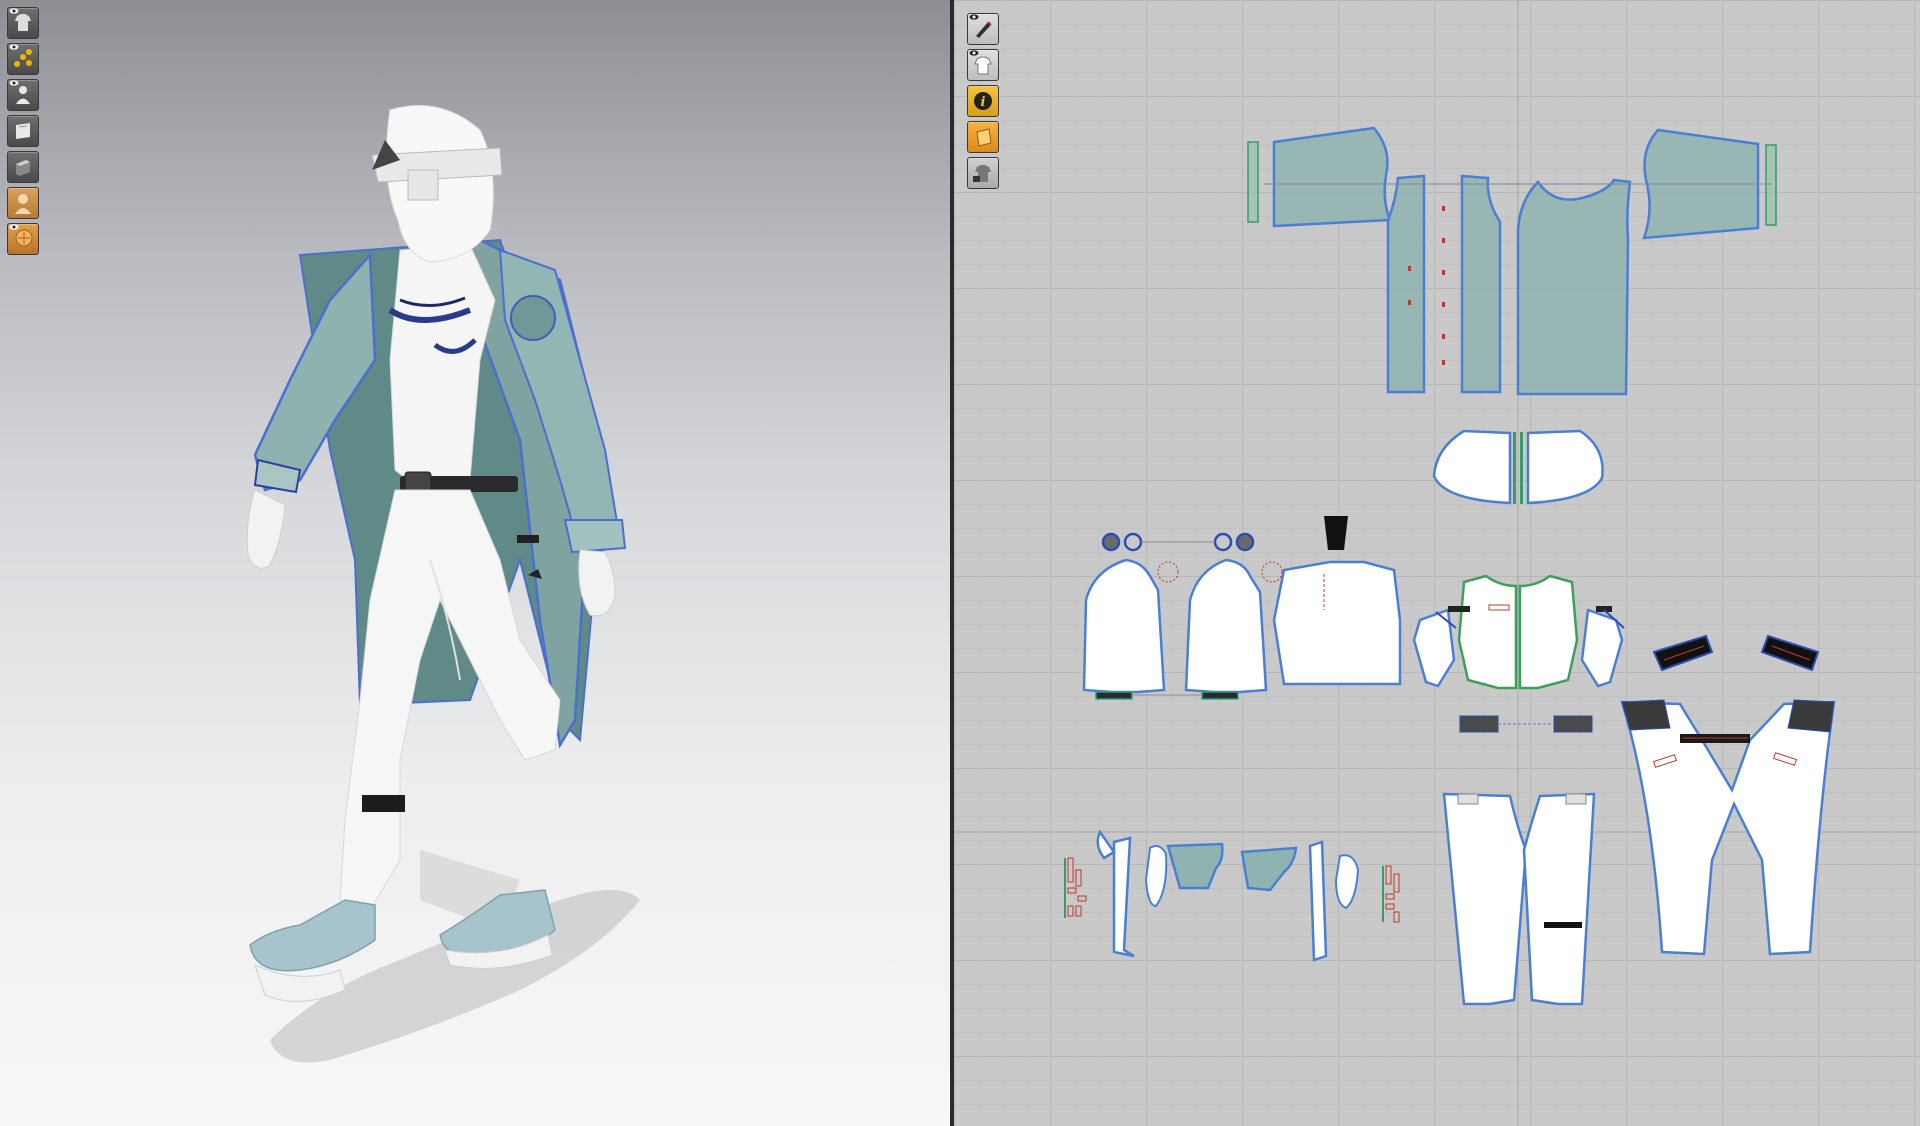 The image size is (1920, 1126). I want to click on fabric-color-icon, so click(983, 137).